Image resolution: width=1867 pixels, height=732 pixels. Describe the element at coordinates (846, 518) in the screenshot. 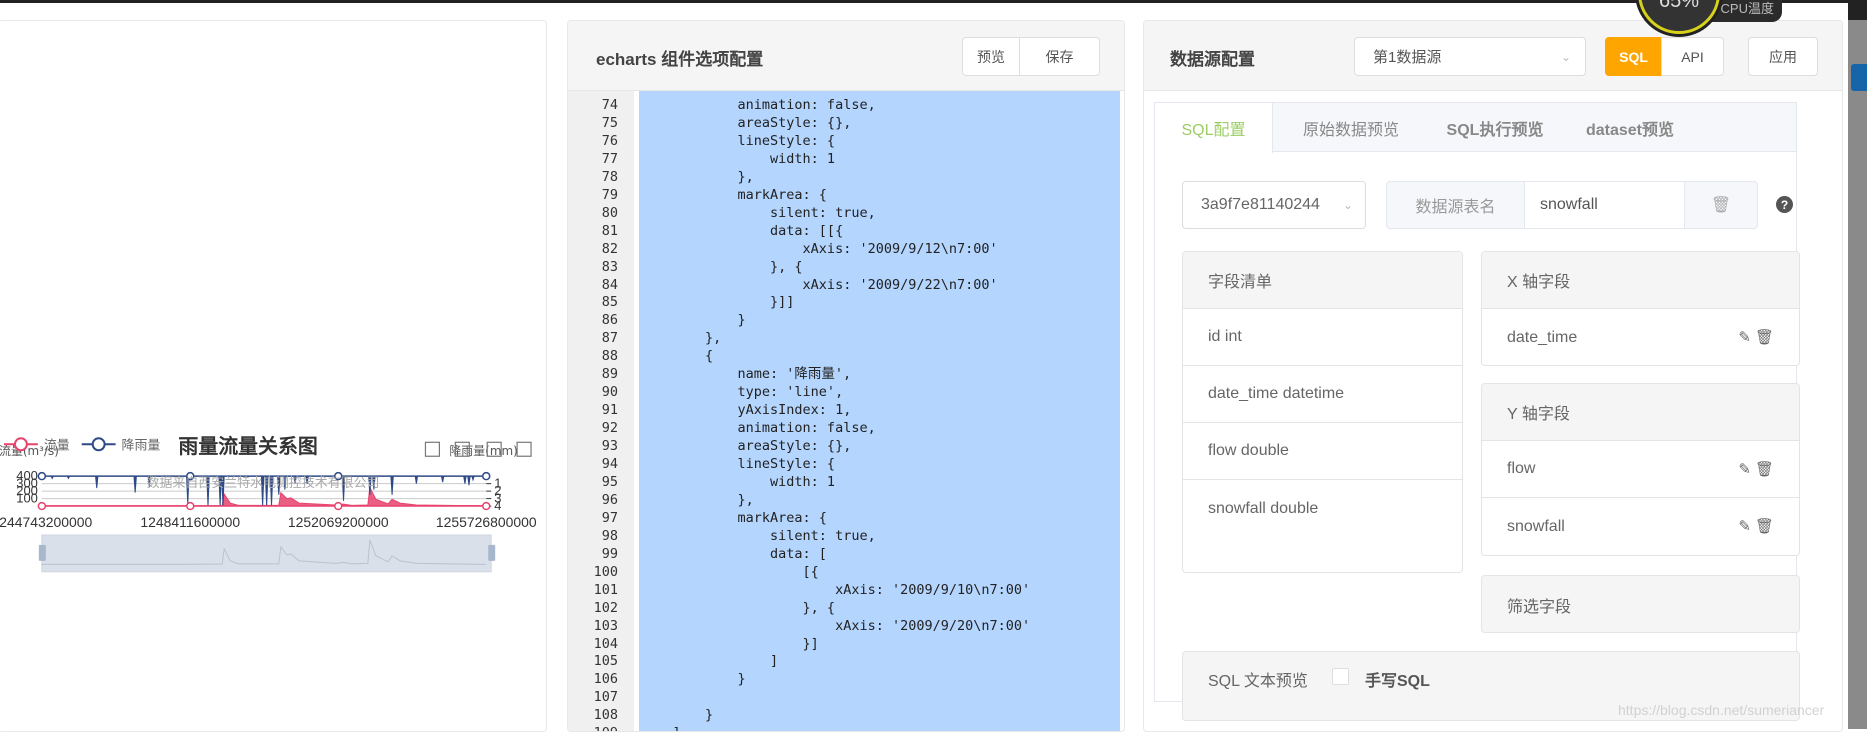

I see `code-line: 97 markArea: {` at that location.